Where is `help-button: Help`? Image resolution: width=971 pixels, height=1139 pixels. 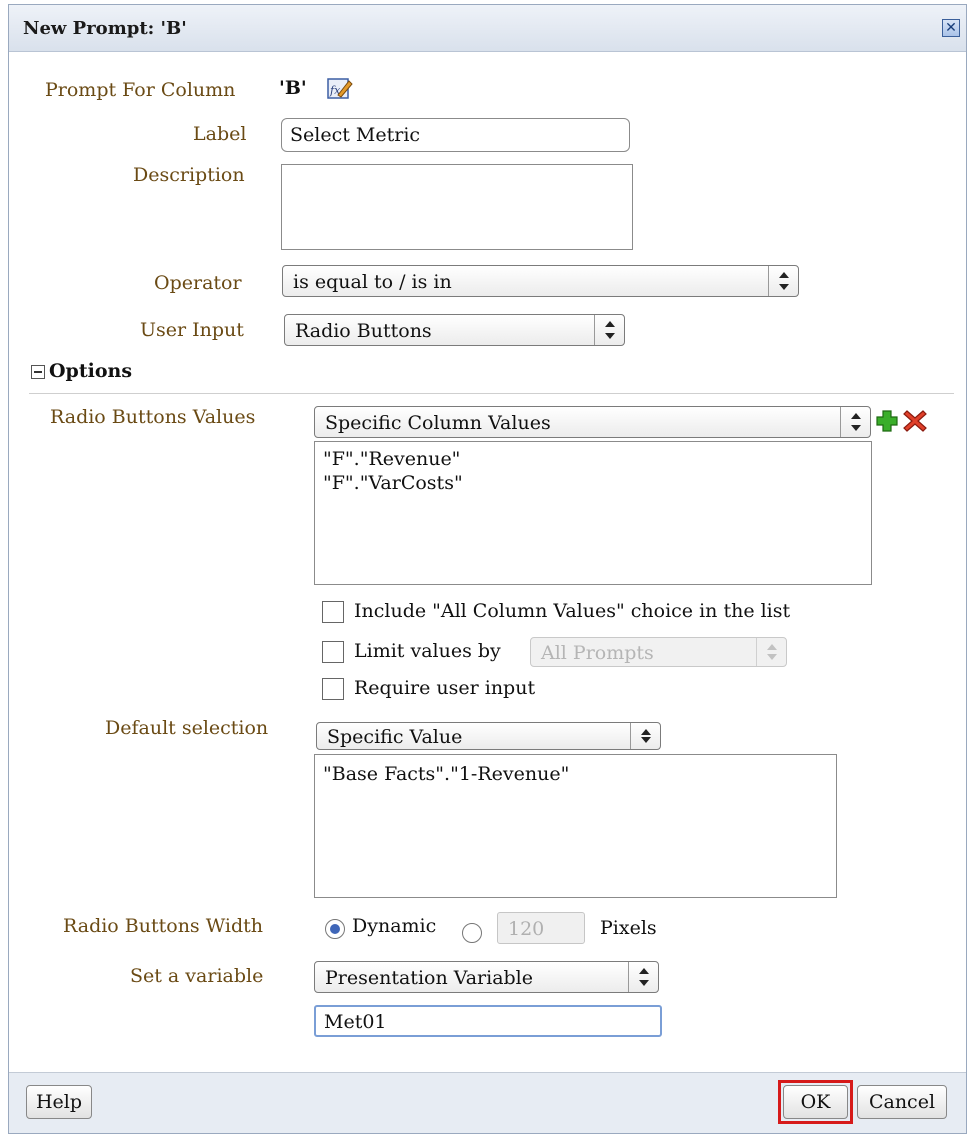
help-button: Help is located at coordinates (59, 1102).